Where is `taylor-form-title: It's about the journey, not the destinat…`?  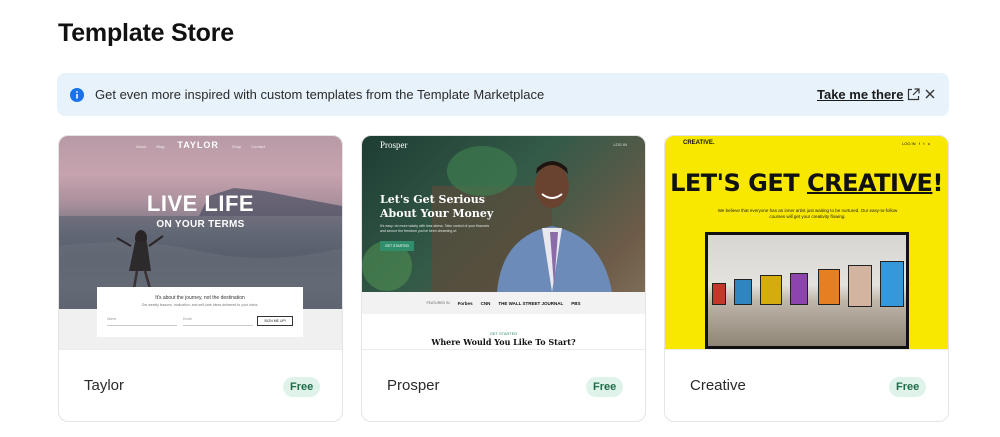 taylor-form-title: It's about the journey, not the destinat… is located at coordinates (200, 298).